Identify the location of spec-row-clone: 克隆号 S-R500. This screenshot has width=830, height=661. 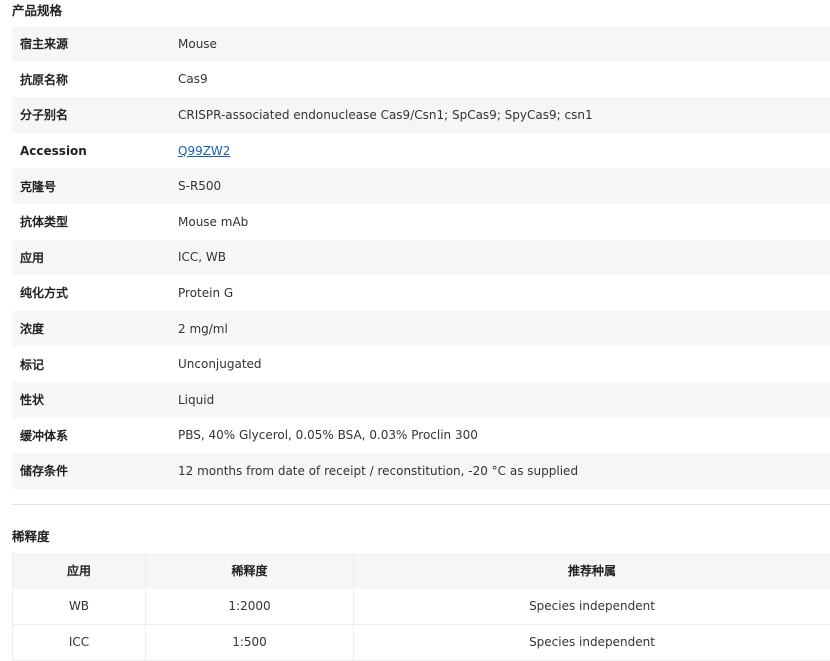
(421, 186).